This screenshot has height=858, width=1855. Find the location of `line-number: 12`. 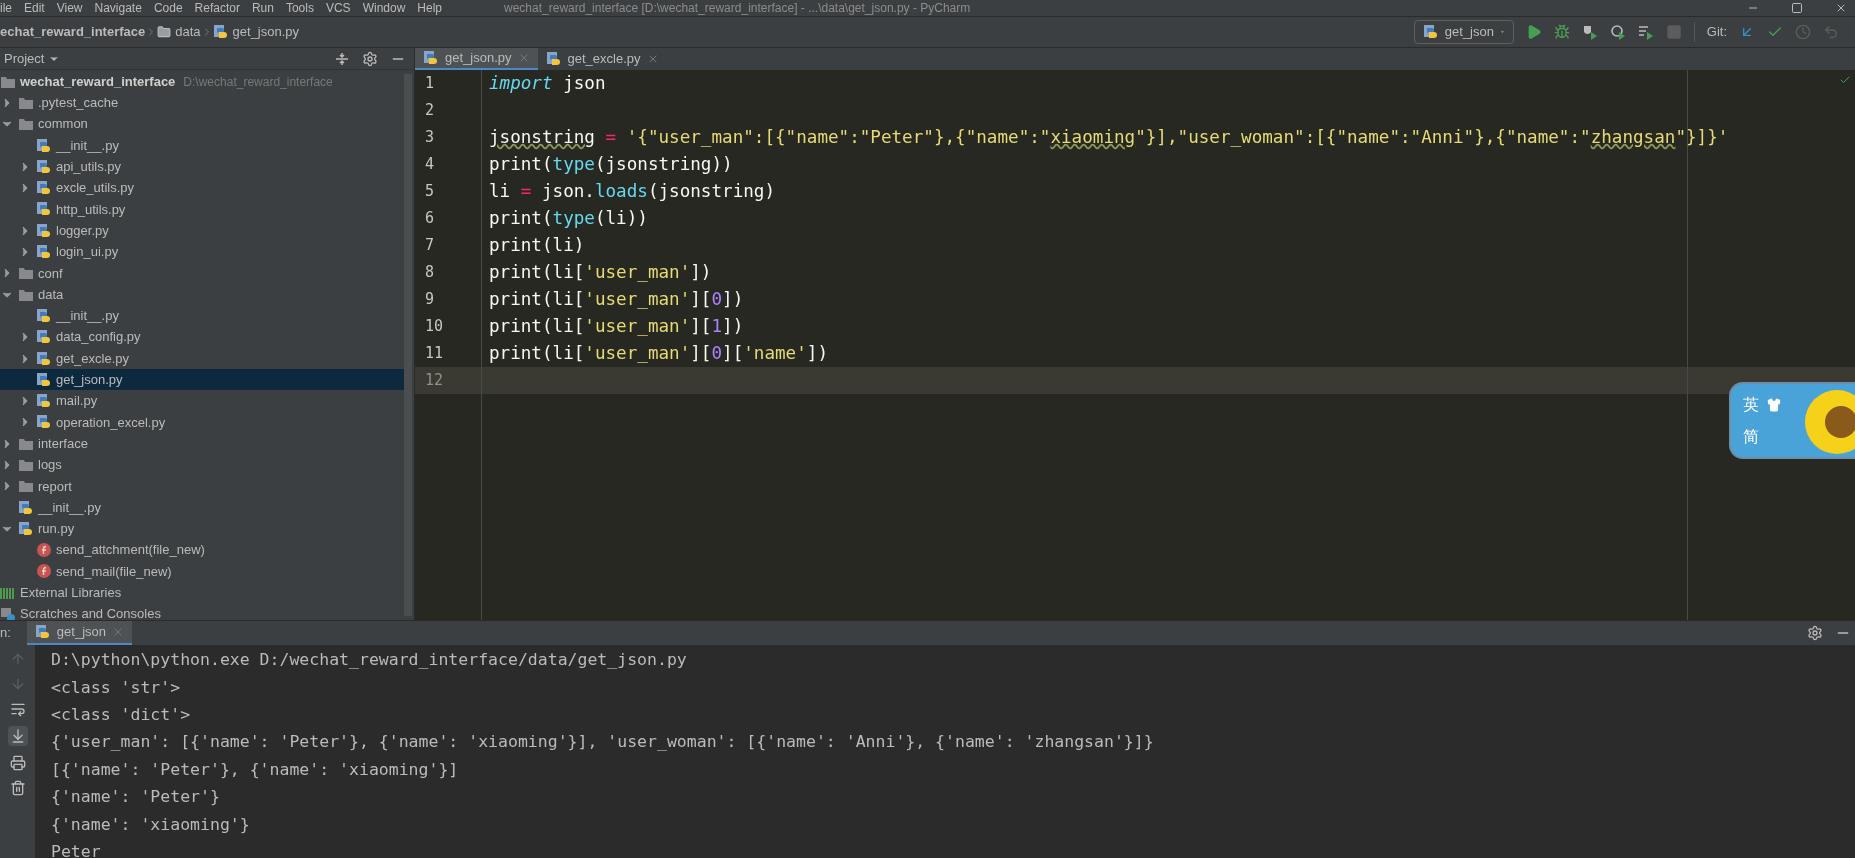

line-number: 12 is located at coordinates (434, 381).